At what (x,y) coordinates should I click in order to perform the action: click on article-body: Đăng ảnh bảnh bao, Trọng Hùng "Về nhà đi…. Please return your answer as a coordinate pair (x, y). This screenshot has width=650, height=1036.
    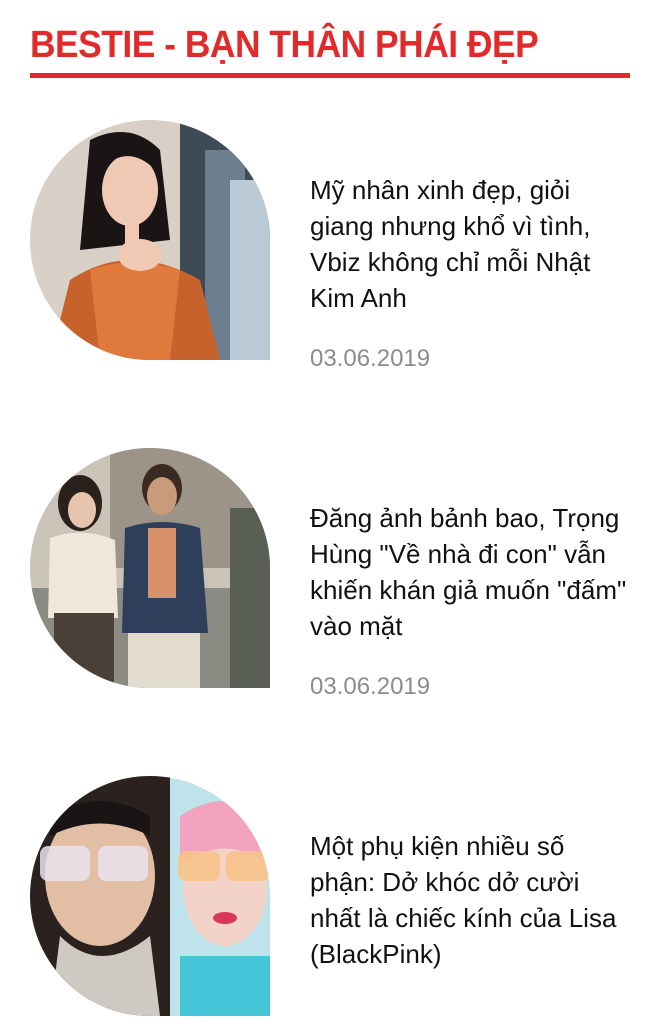
    Looking at the image, I should click on (470, 601).